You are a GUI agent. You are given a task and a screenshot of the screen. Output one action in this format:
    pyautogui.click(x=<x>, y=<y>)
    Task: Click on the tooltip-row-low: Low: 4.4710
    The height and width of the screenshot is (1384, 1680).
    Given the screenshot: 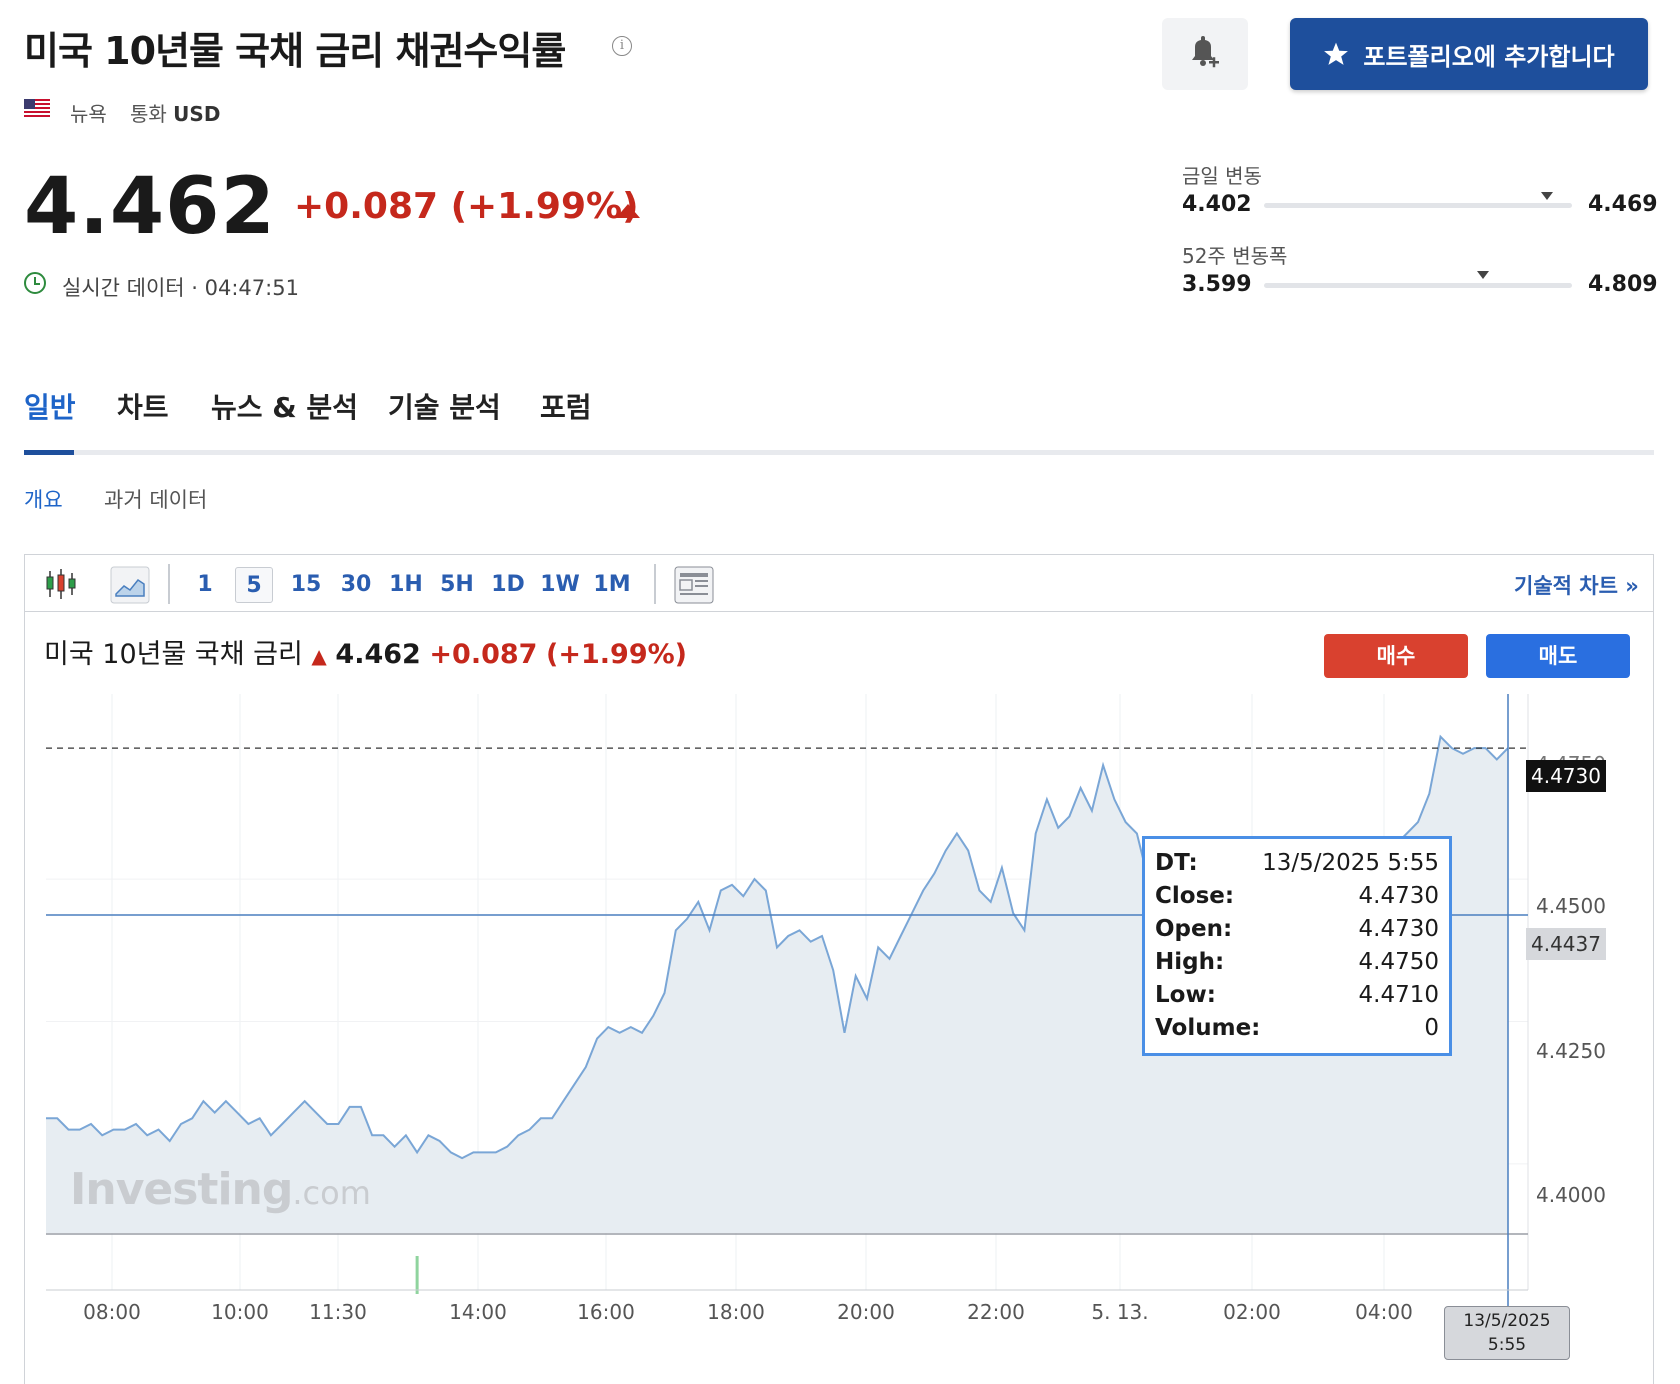 What is the action you would take?
    pyautogui.click(x=1297, y=995)
    